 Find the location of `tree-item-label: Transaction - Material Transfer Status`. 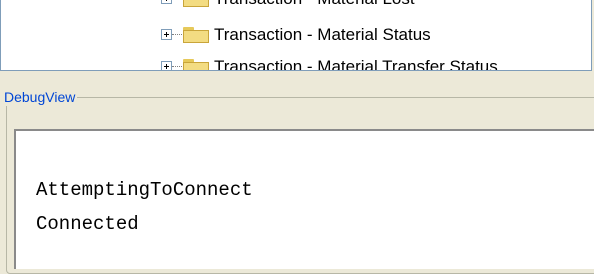

tree-item-label: Transaction - Material Transfer Status is located at coordinates (356, 64).